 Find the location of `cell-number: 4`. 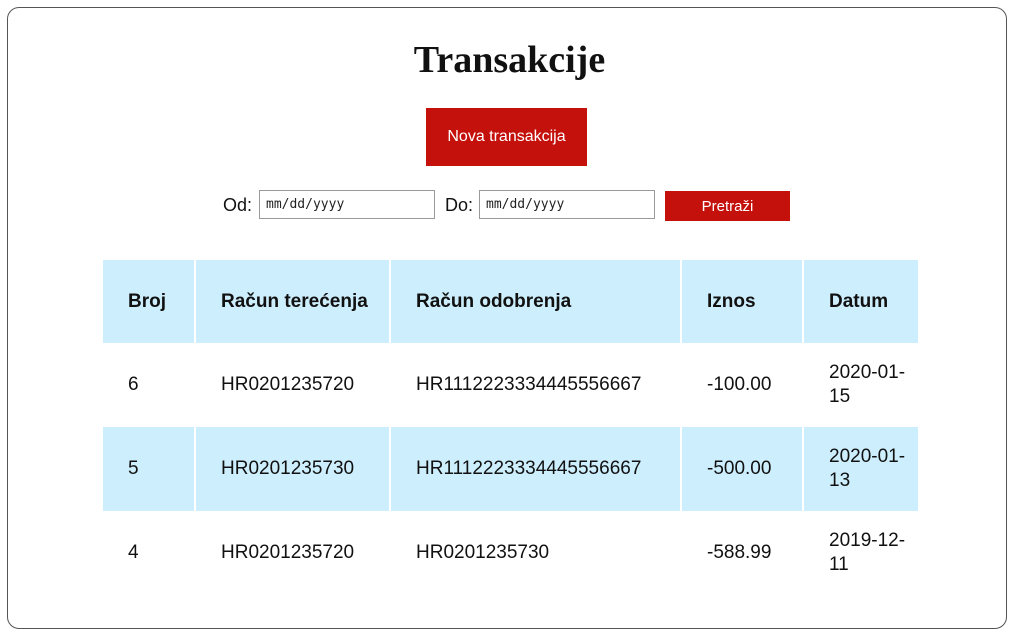

cell-number: 4 is located at coordinates (133, 552).